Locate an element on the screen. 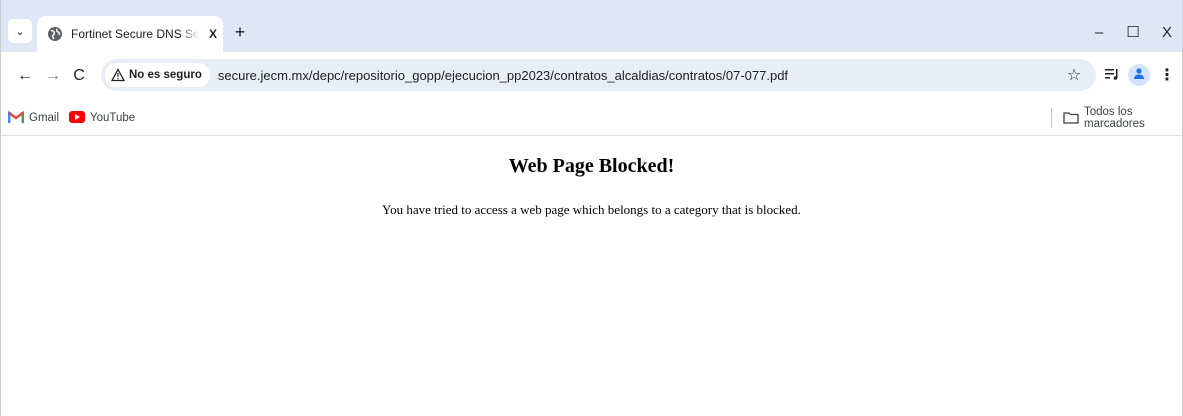  folder-icon is located at coordinates (1071, 118).